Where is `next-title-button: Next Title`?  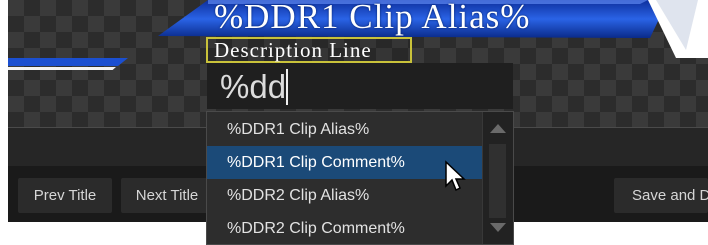
next-title-button: Next Title is located at coordinates (167, 195).